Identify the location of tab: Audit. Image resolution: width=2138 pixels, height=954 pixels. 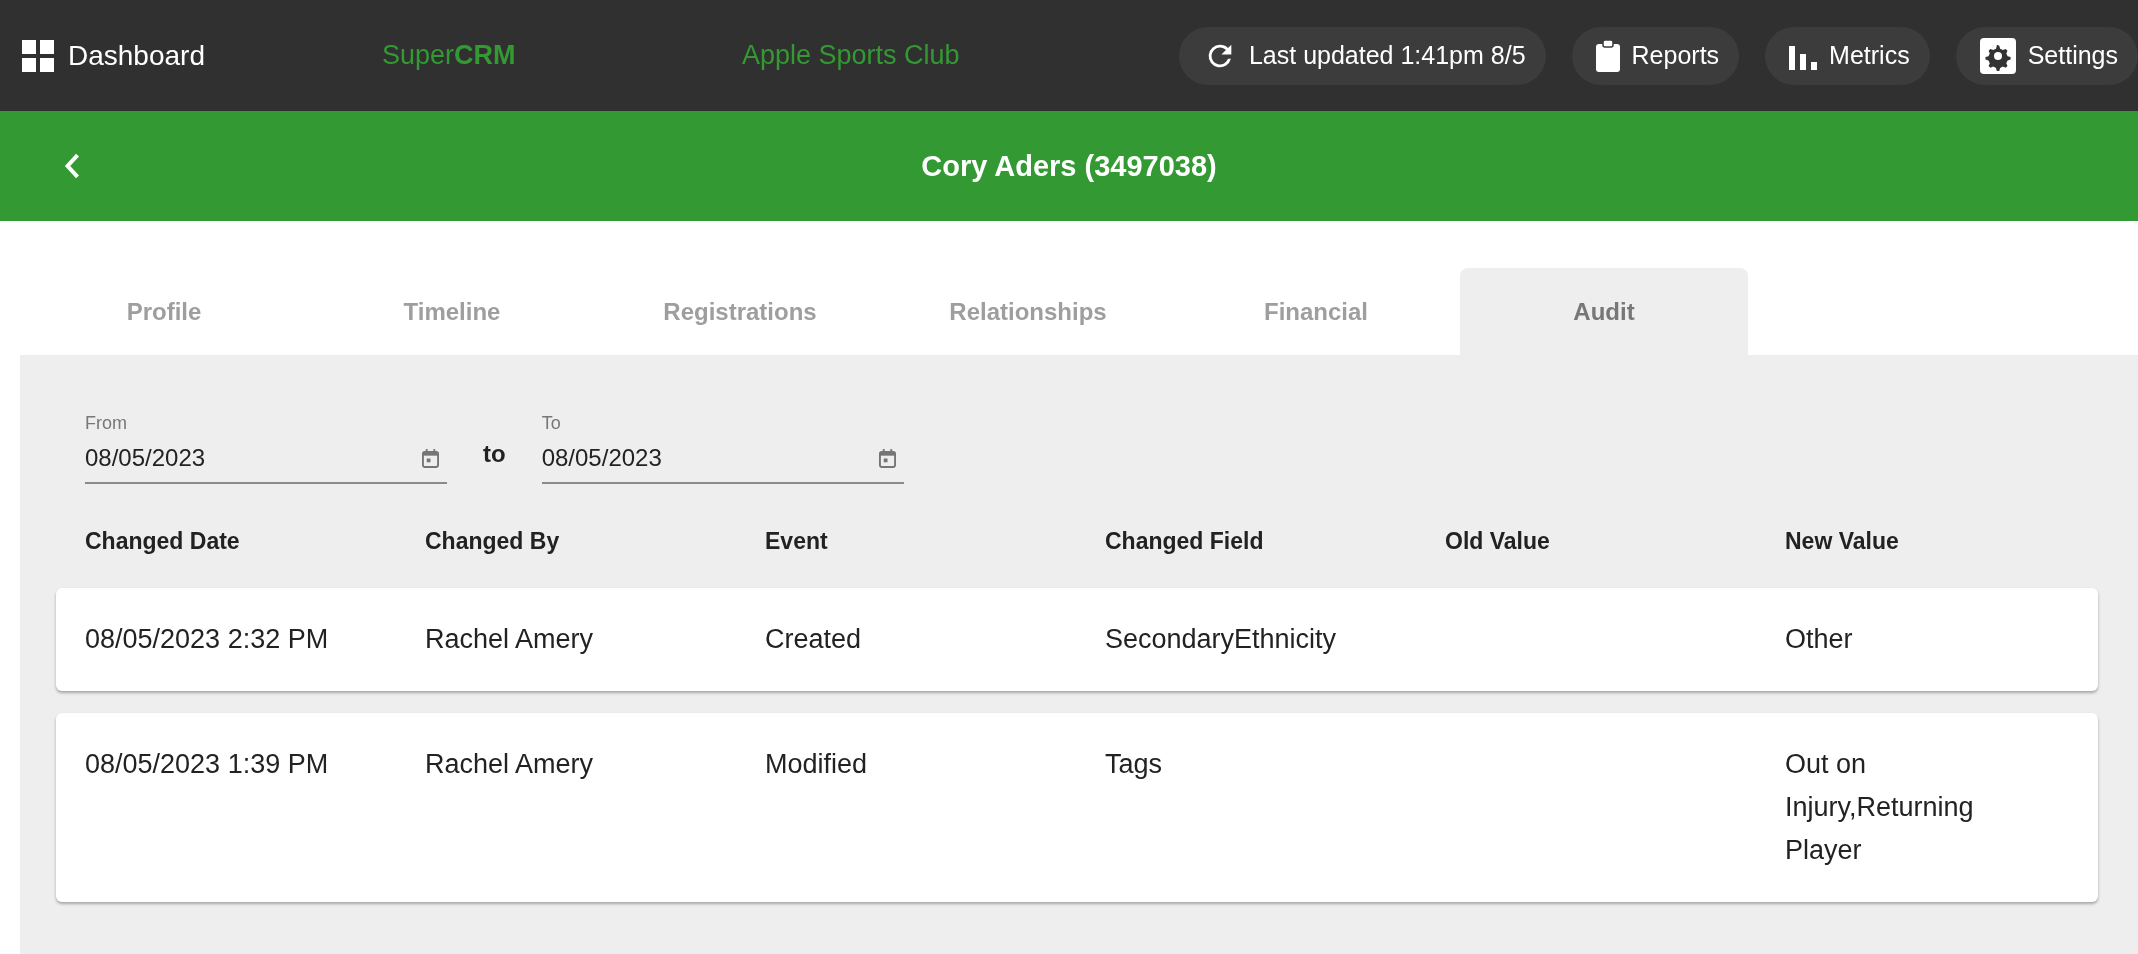
(1604, 311).